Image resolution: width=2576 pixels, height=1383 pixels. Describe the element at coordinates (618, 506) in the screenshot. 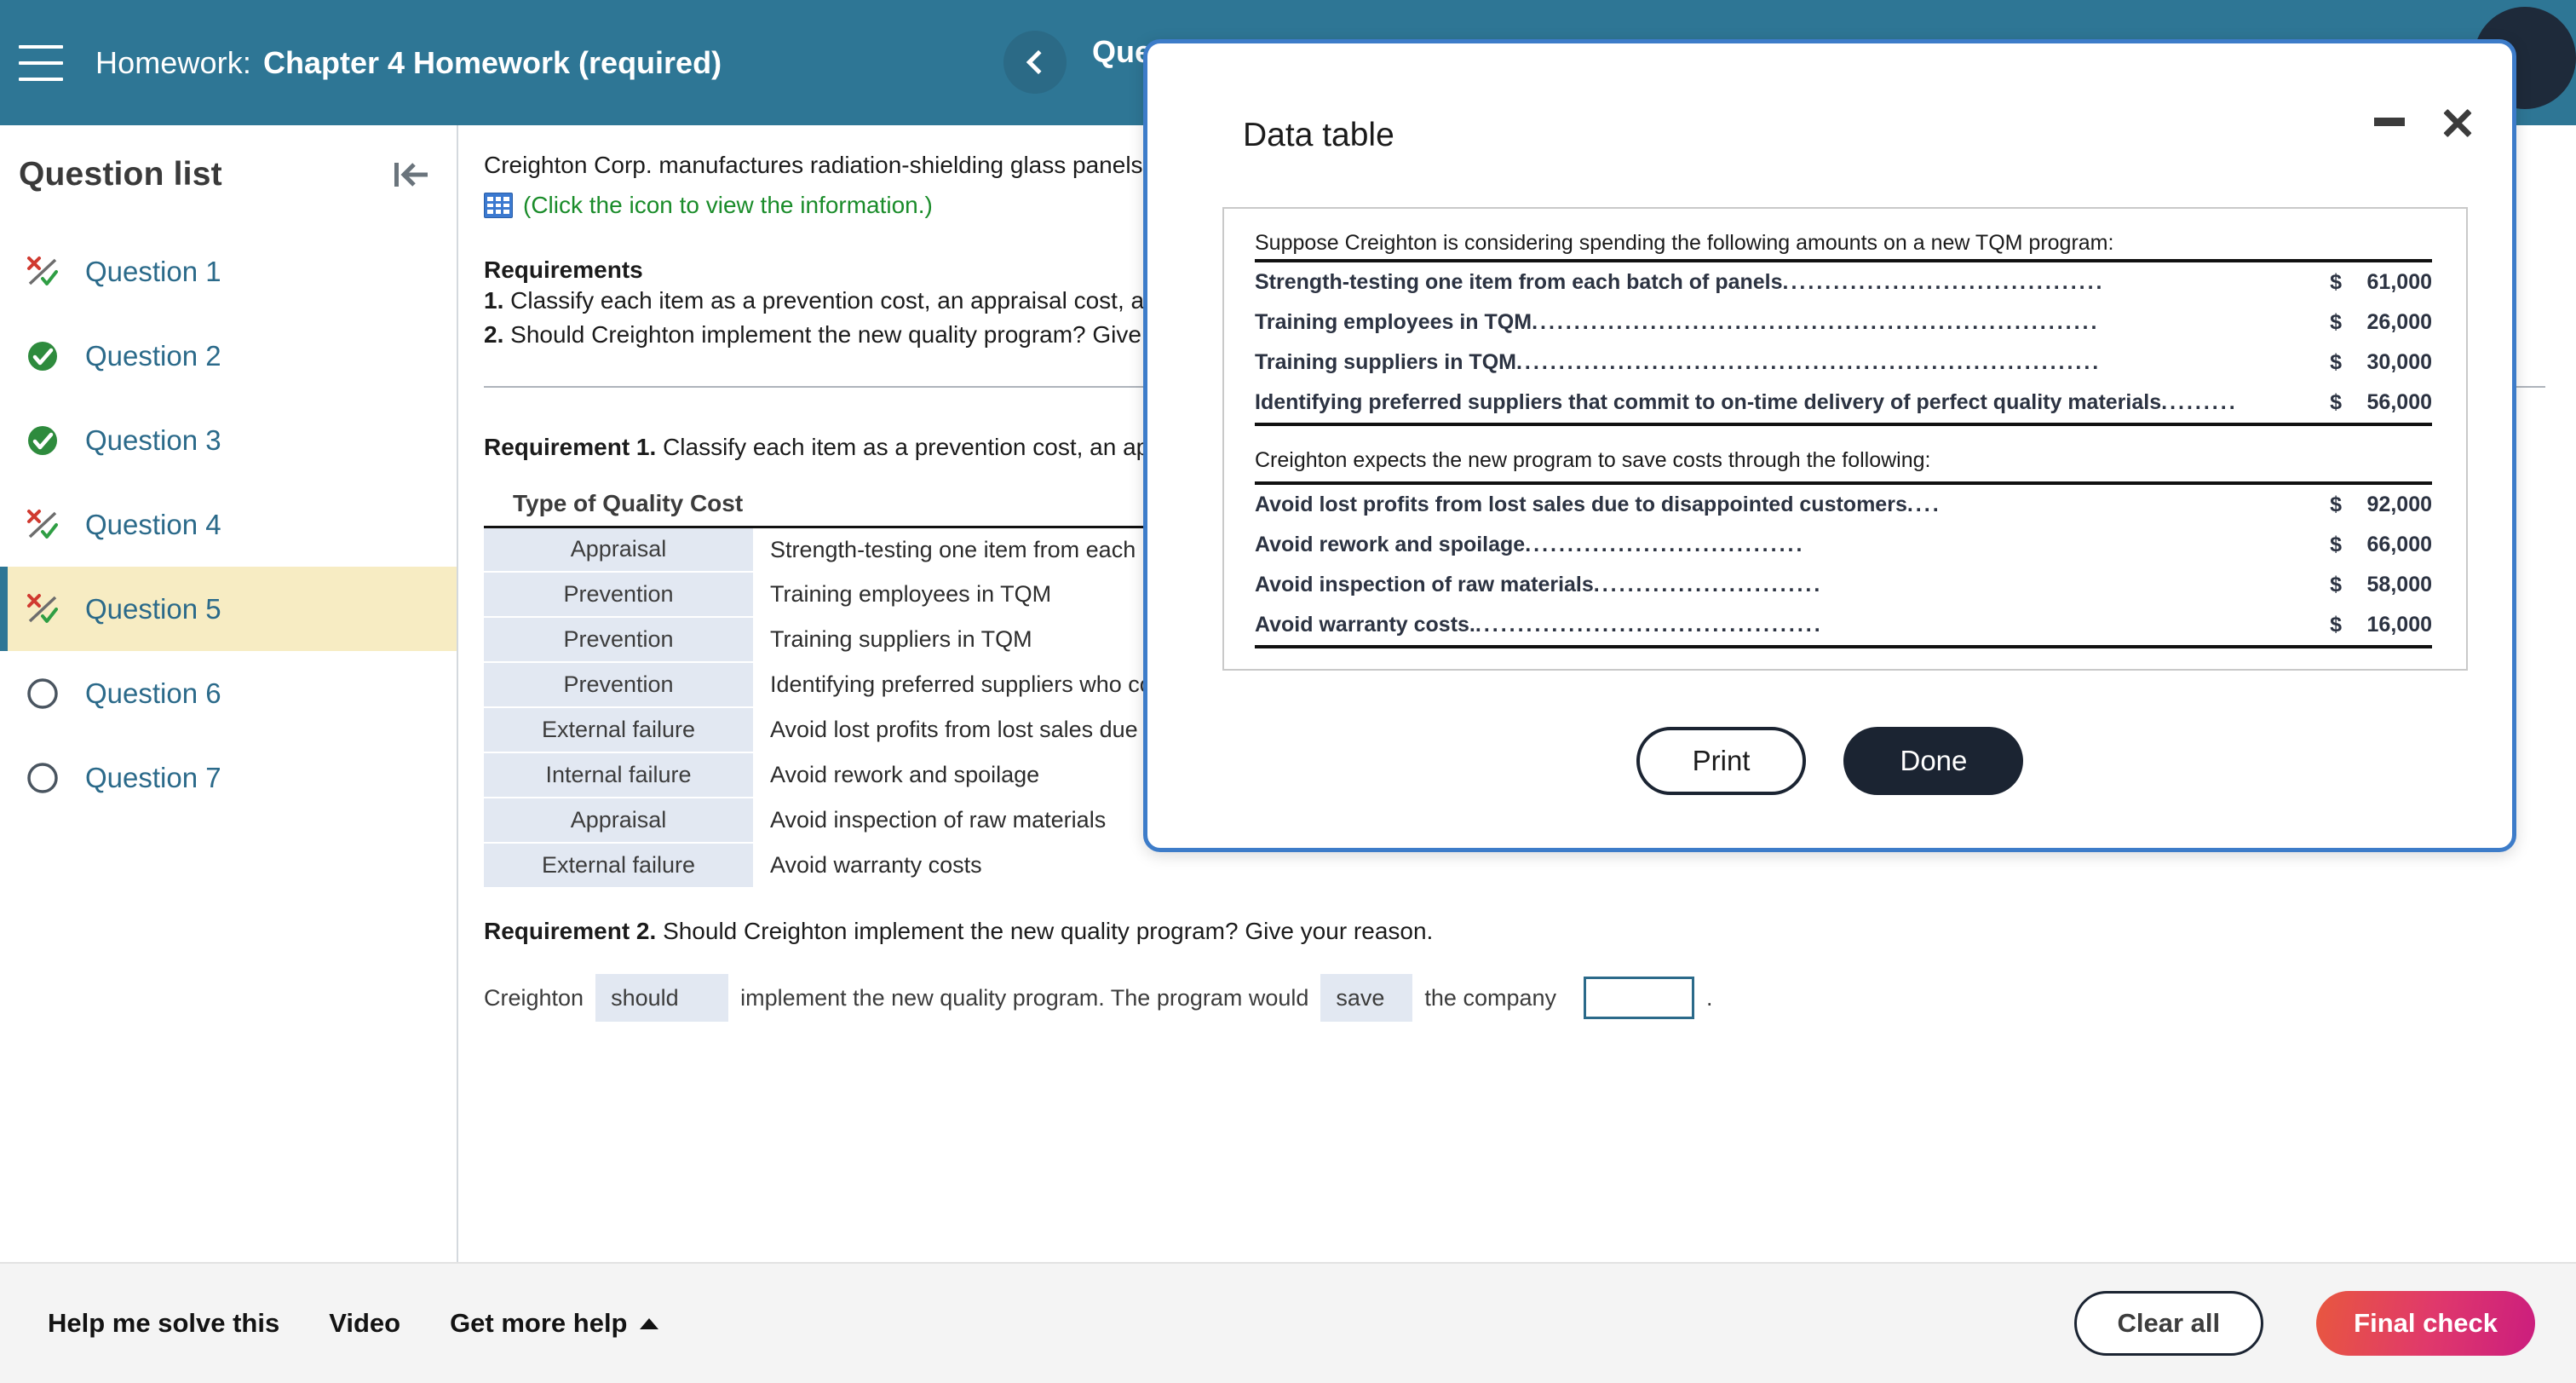

I see `column-header-type: Type of Quality Cost` at that location.